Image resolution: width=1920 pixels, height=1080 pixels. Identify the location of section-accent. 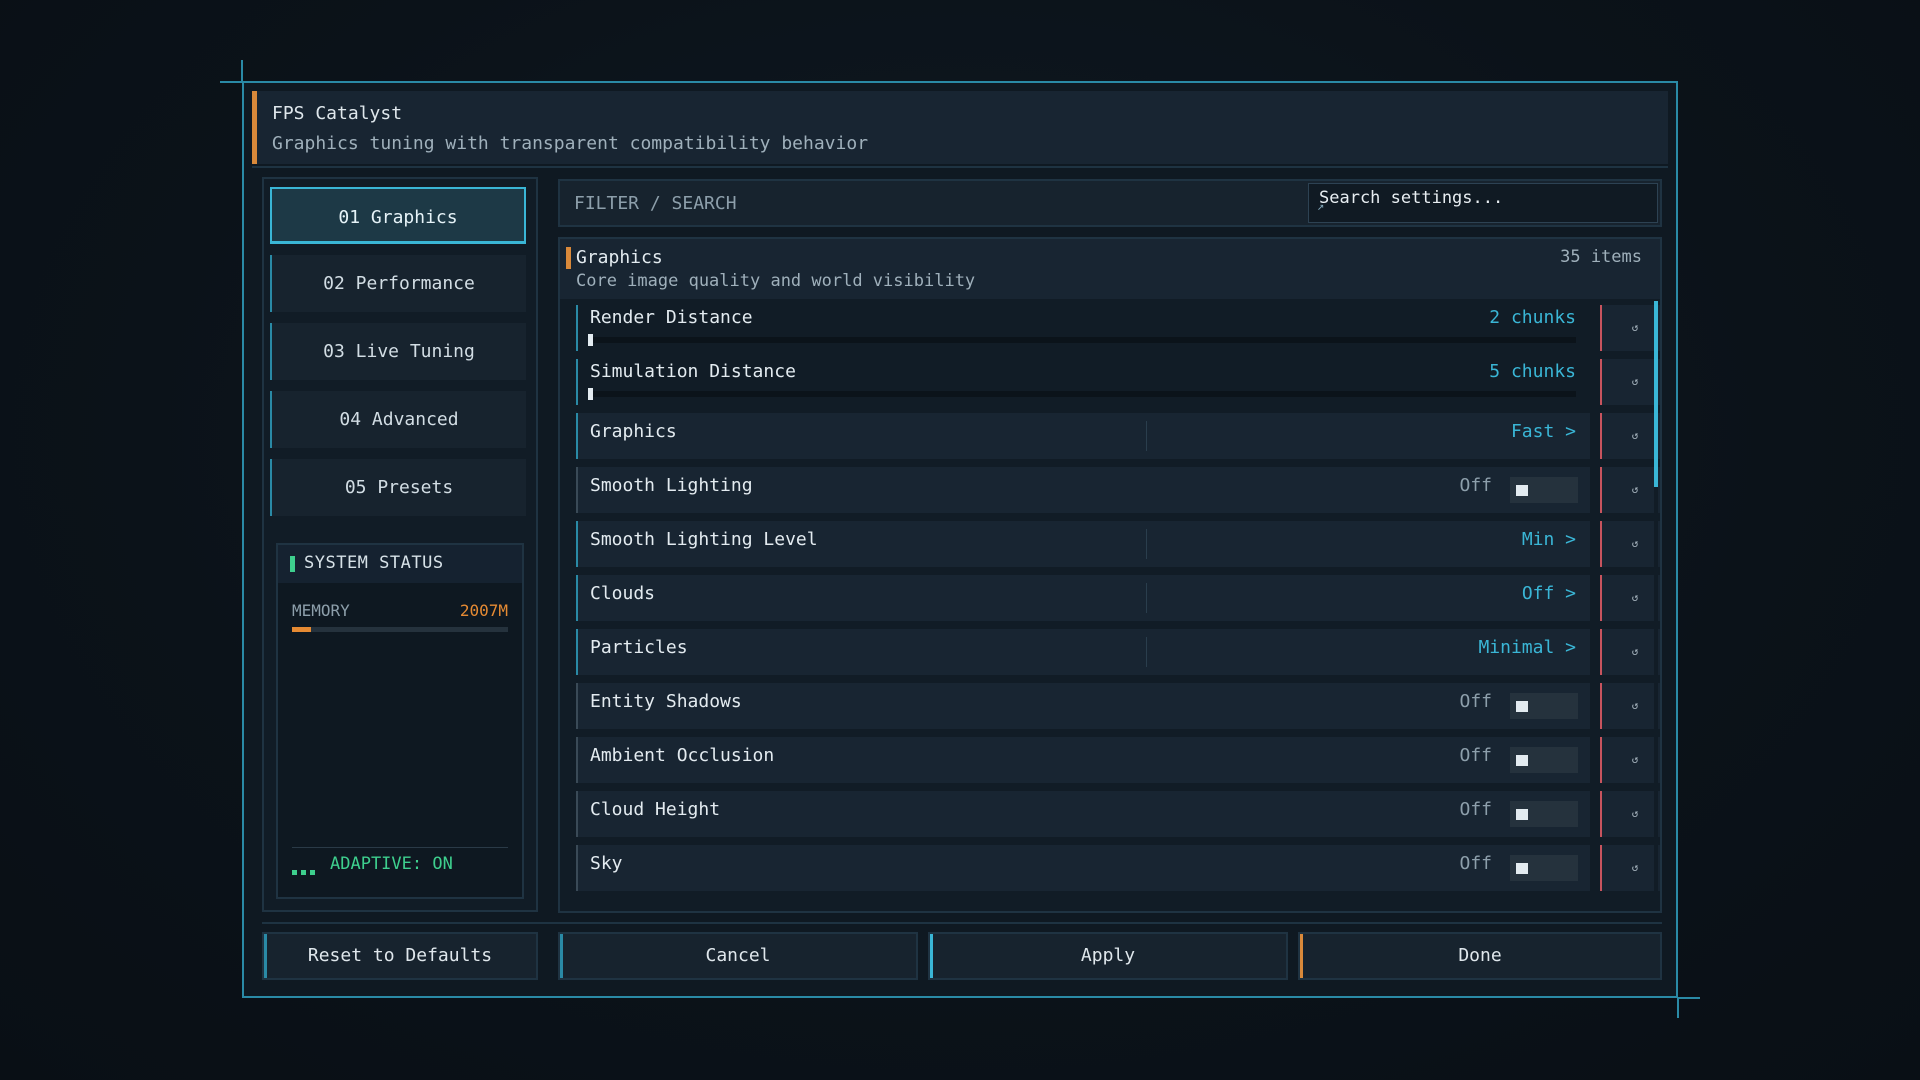
(568, 258).